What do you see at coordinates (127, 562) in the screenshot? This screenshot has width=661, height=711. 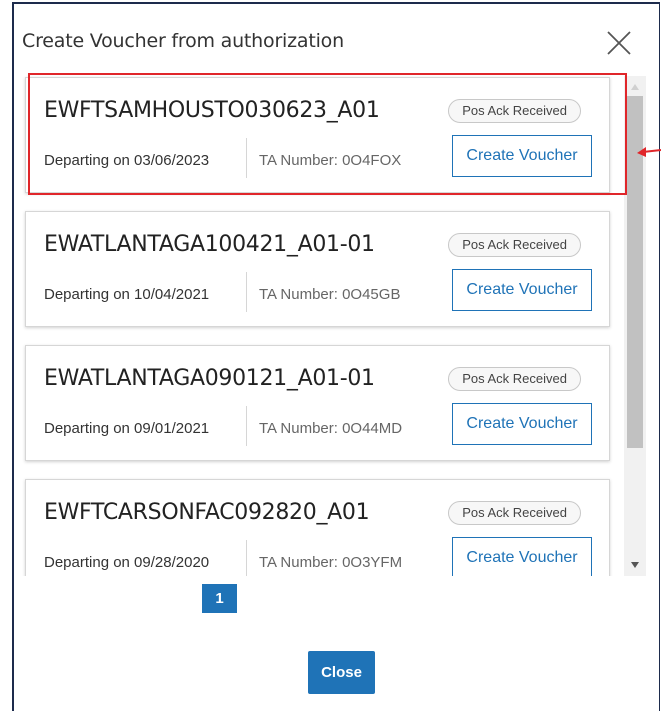 I see `departing-date: Departing on 09/28/2020` at bounding box center [127, 562].